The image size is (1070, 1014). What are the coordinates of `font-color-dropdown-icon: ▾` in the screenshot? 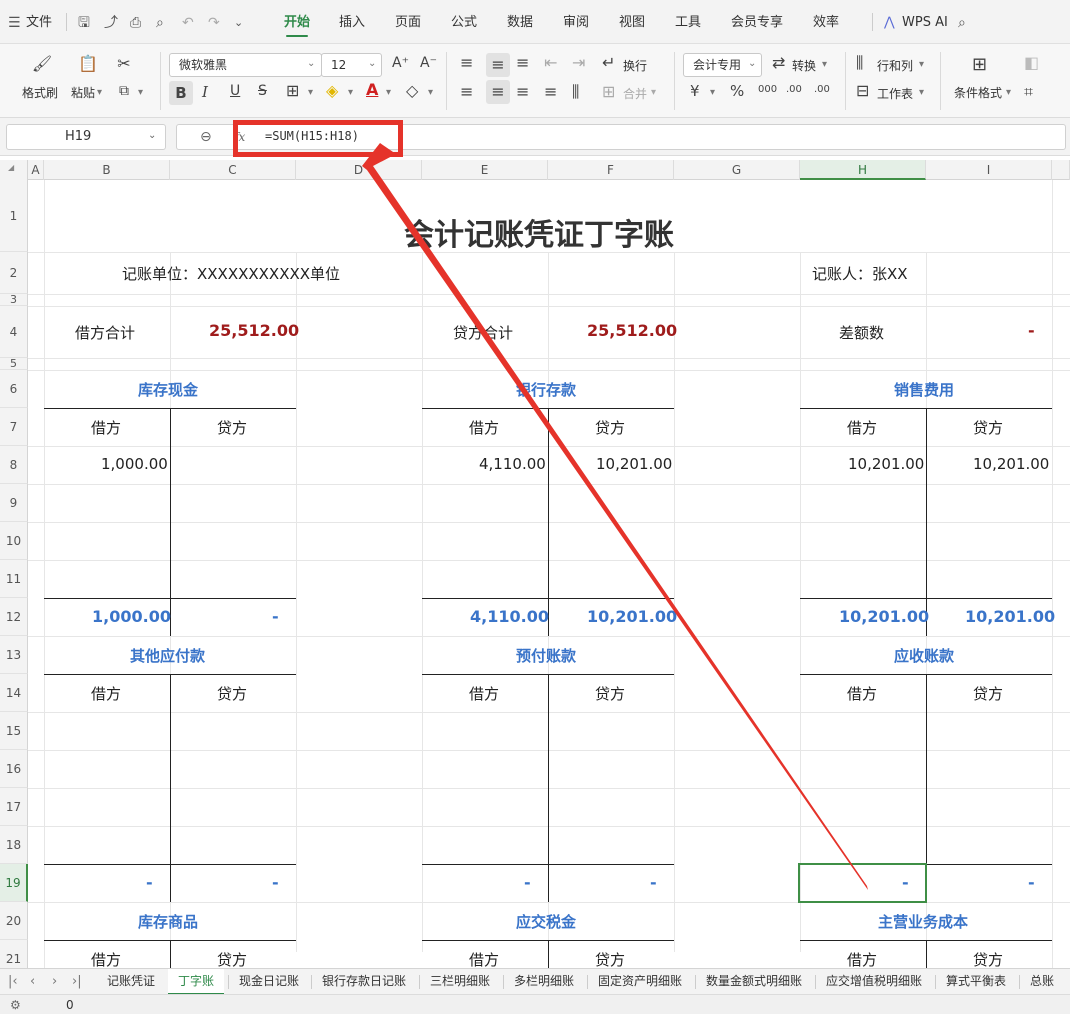 It's located at (388, 92).